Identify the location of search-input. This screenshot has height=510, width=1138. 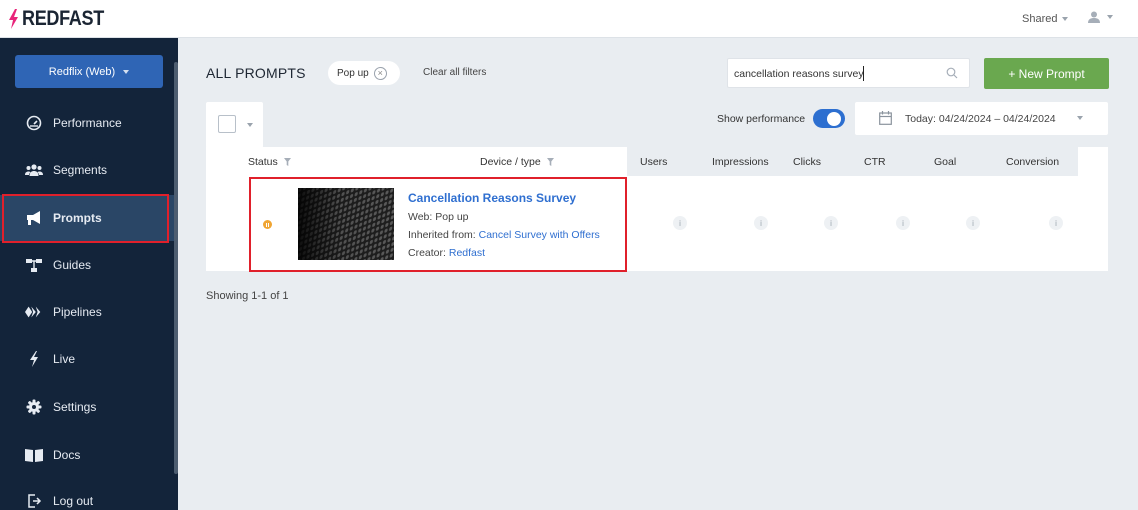
(834, 73).